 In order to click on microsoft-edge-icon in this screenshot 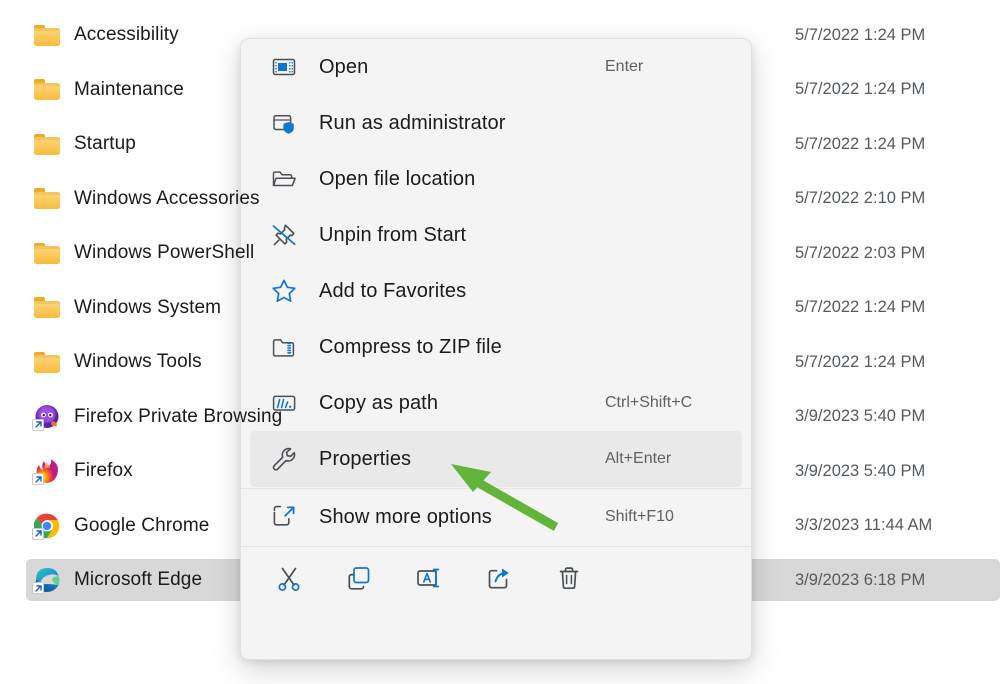, I will do `click(46, 580)`.